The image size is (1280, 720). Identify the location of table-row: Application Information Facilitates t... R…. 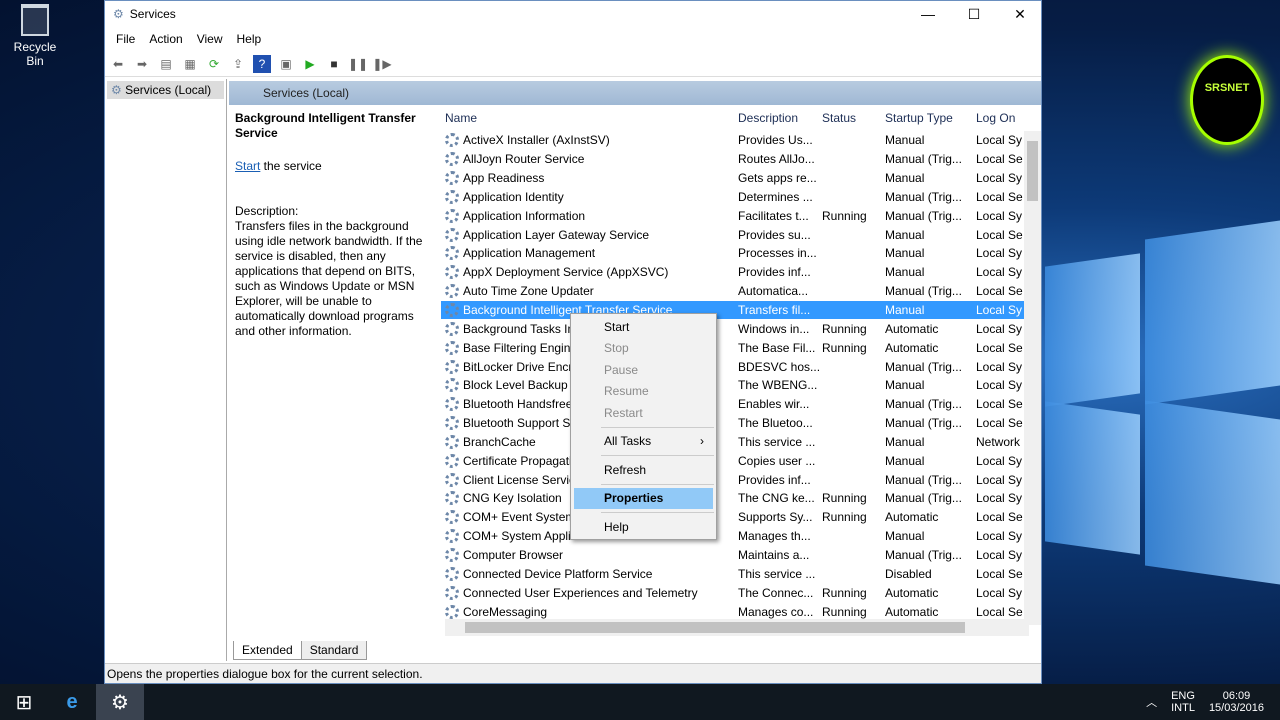
(741, 215).